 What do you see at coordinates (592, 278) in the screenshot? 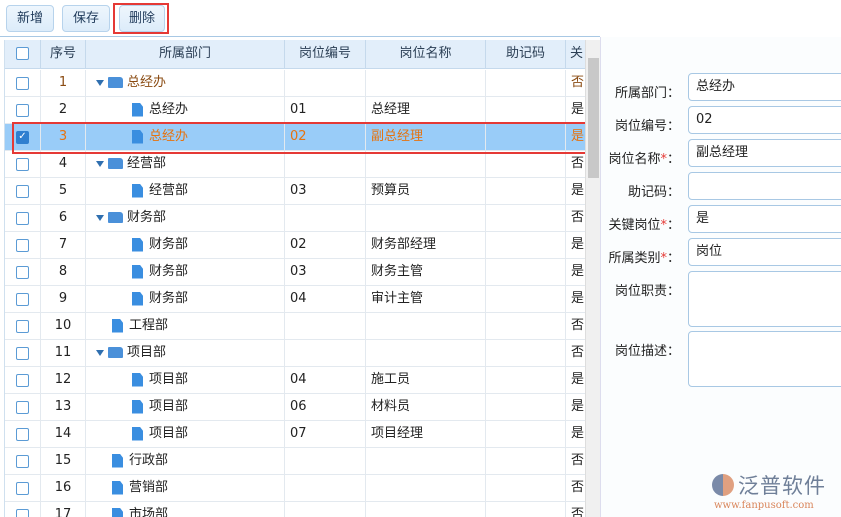
I see `grid-scrollbar` at bounding box center [592, 278].